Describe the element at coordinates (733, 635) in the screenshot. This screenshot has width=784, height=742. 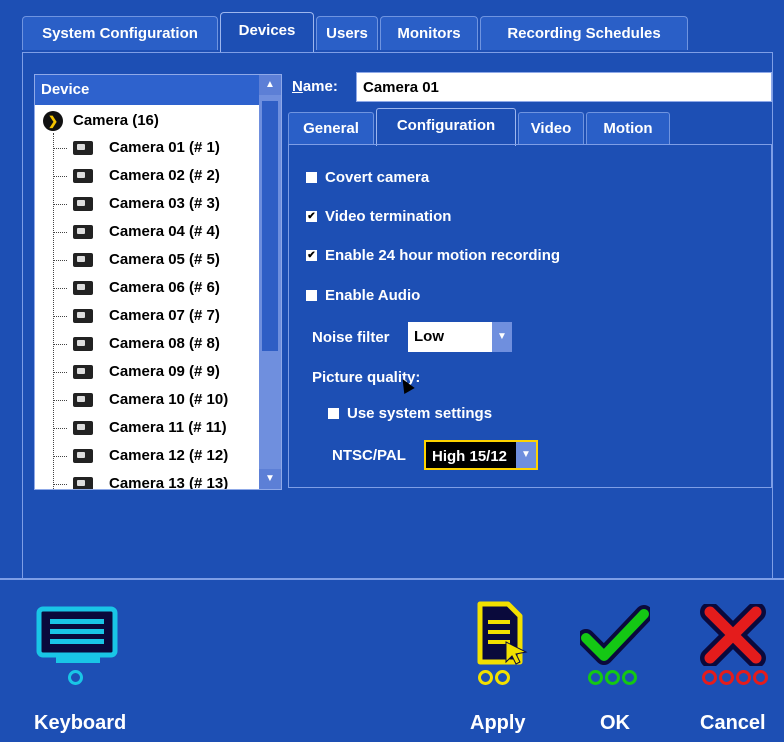
I see `cancel-x-icon` at that location.